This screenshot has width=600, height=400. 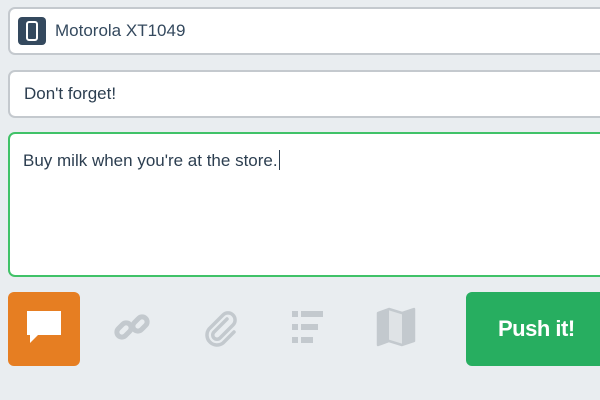 What do you see at coordinates (304, 94) in the screenshot?
I see `title-input: Don't forget!` at bounding box center [304, 94].